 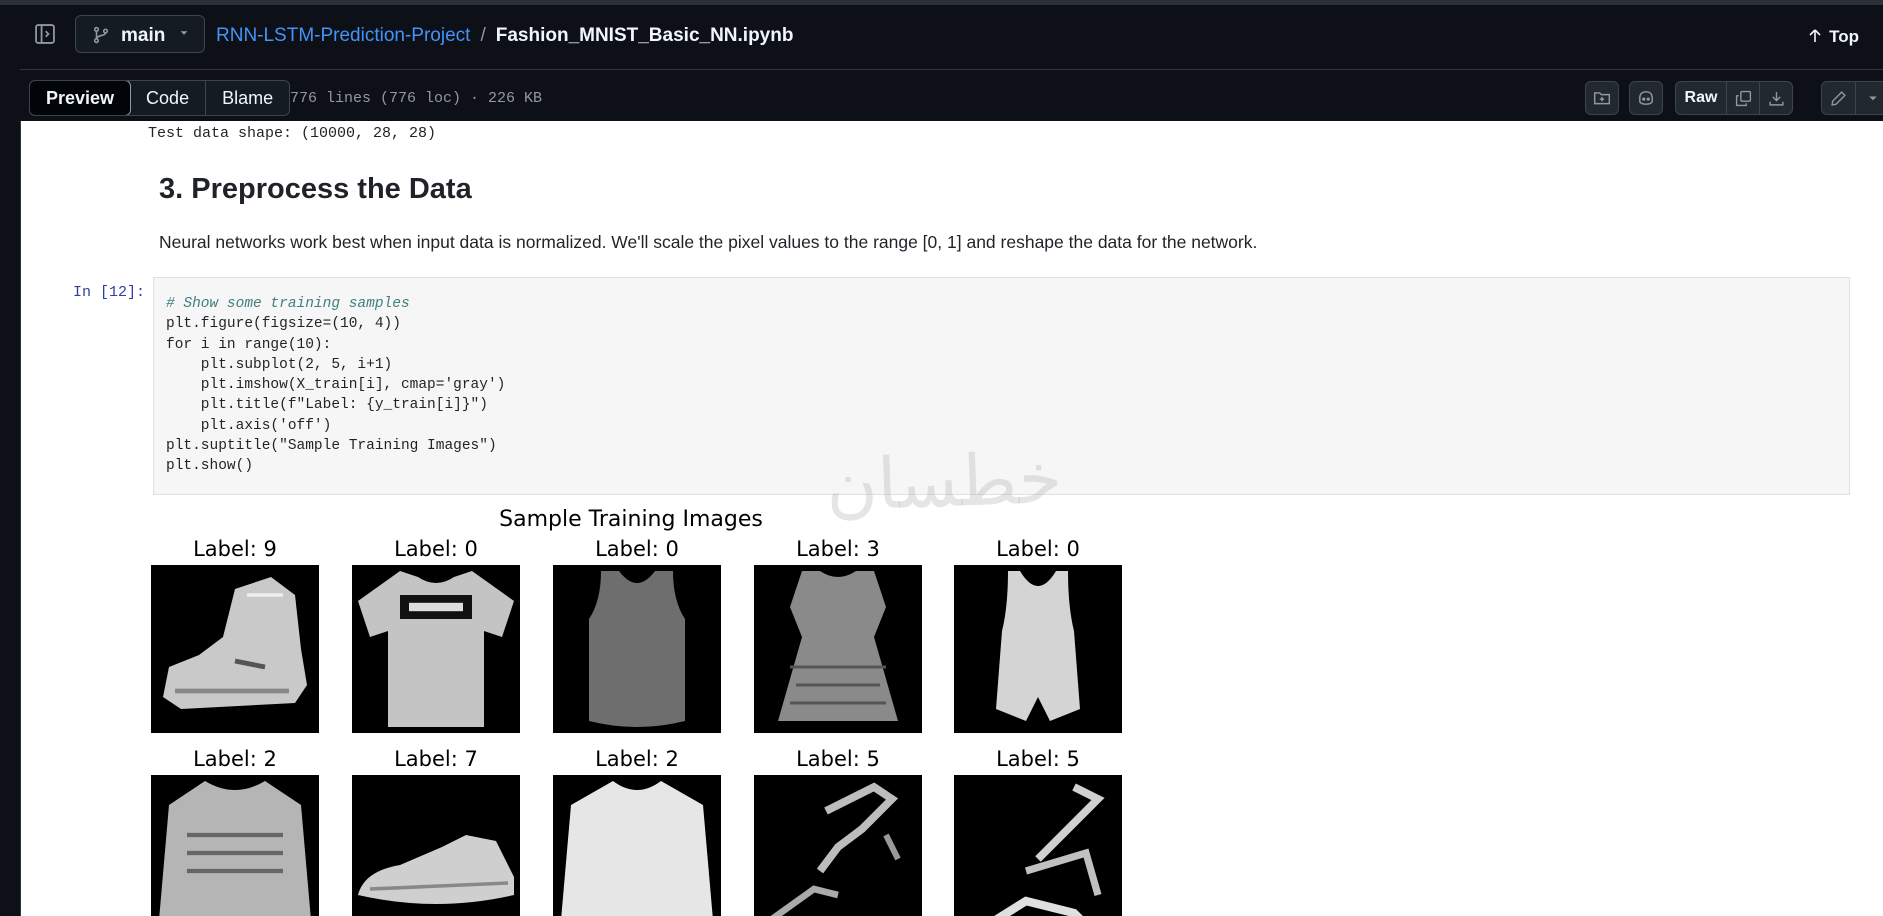 I want to click on download-button, so click(x=1776, y=98).